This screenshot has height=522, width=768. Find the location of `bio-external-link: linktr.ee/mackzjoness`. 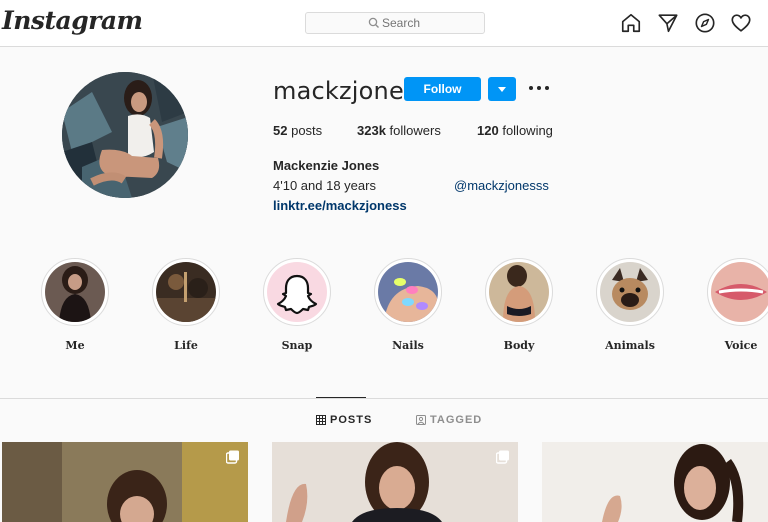

bio-external-link: linktr.ee/mackzjoness is located at coordinates (340, 205).